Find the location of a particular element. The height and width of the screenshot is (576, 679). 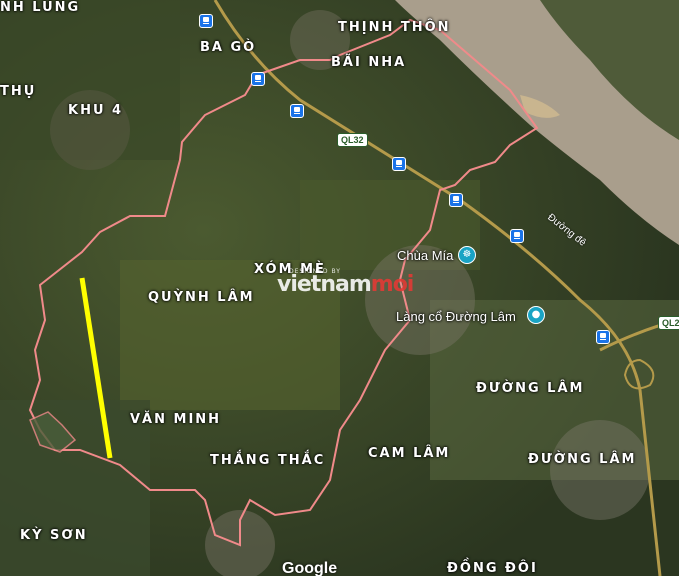

camera-icon: ● is located at coordinates (536, 315).